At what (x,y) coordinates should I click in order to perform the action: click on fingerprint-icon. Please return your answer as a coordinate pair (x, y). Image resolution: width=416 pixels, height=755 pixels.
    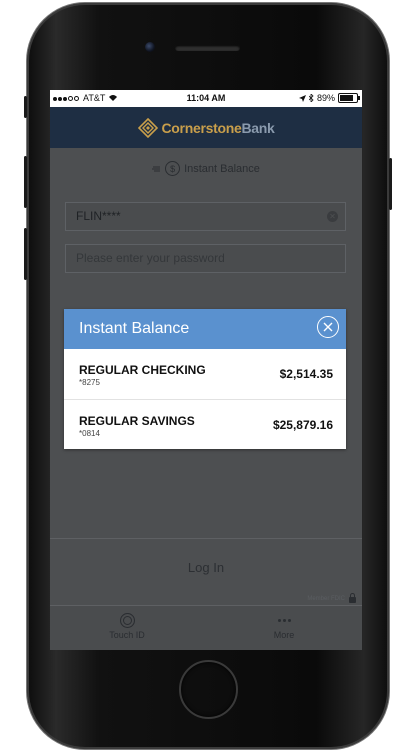
    Looking at the image, I should click on (127, 620).